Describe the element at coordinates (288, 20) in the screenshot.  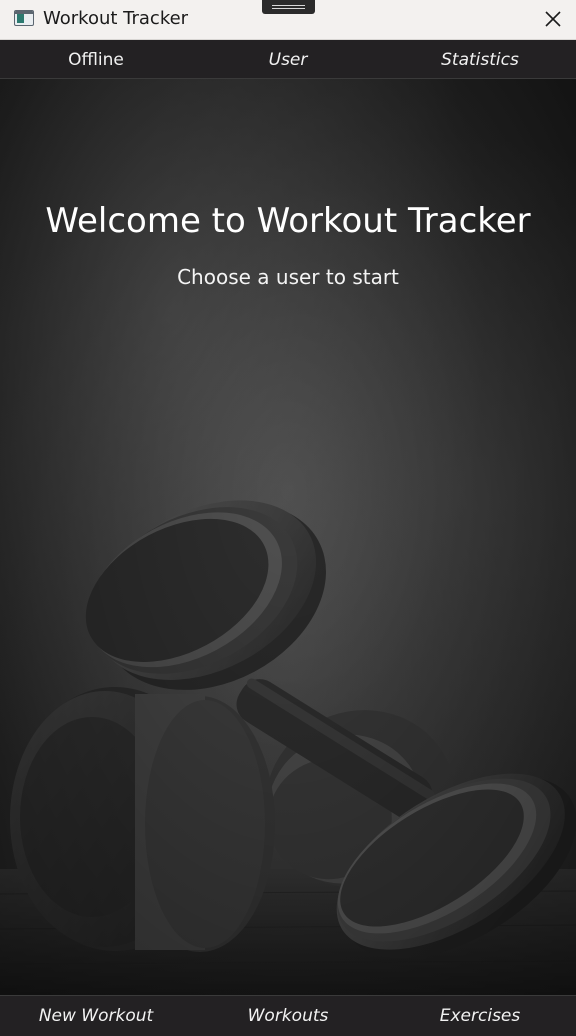
I see `title-bar: Workout Tracker` at that location.